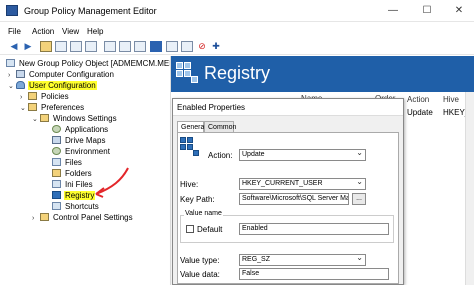 This screenshot has width=474, height=285. Describe the element at coordinates (237, 47) in the screenshot. I see `toolbar: ◀ ▶ ⊘ ✚` at that location.